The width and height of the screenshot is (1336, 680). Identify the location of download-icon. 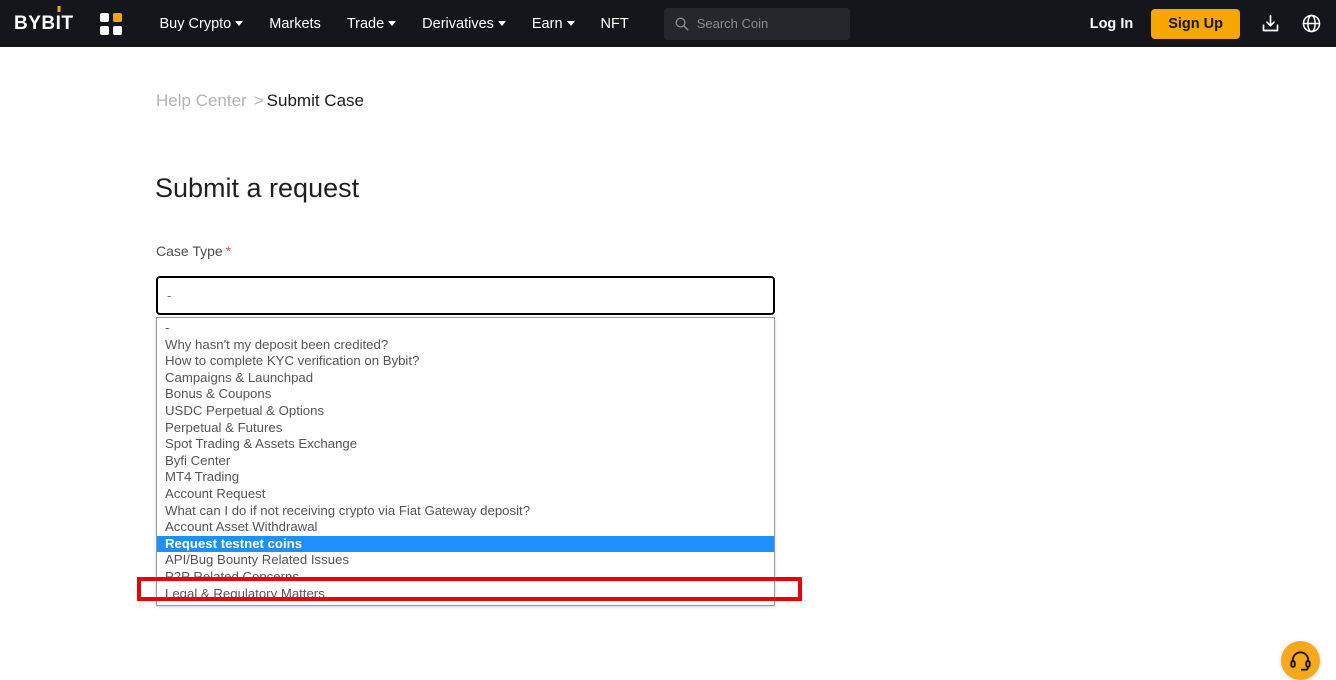
(1270, 23).